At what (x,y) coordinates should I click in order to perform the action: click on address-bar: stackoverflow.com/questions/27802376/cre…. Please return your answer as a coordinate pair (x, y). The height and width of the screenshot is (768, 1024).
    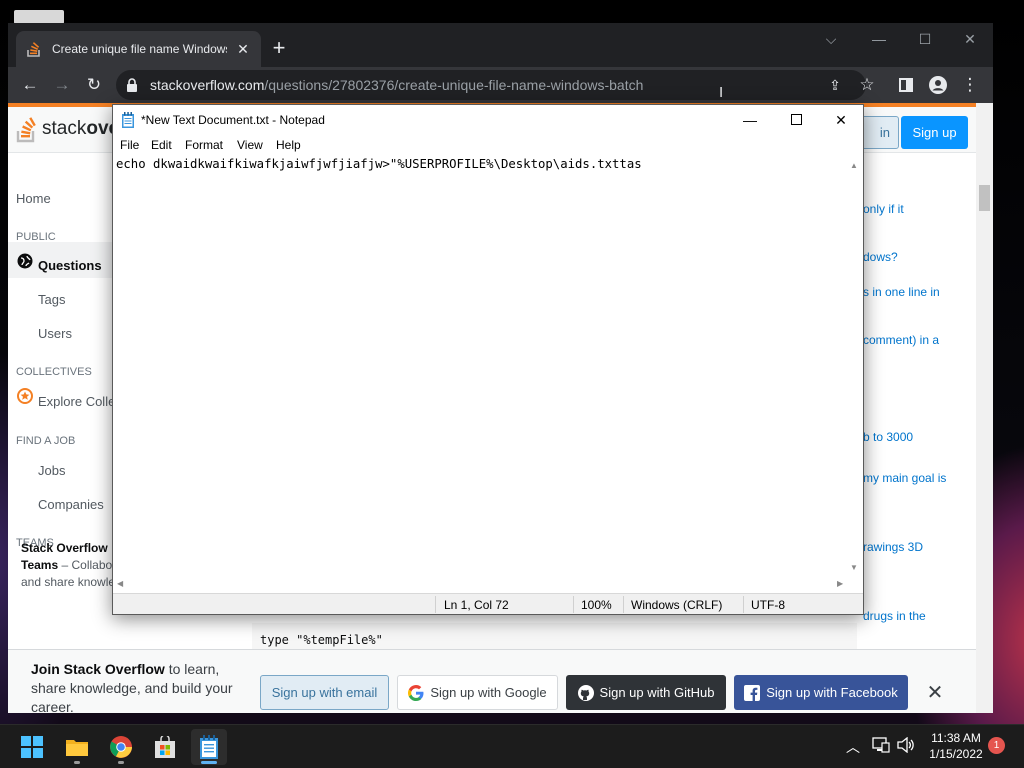
    Looking at the image, I should click on (491, 85).